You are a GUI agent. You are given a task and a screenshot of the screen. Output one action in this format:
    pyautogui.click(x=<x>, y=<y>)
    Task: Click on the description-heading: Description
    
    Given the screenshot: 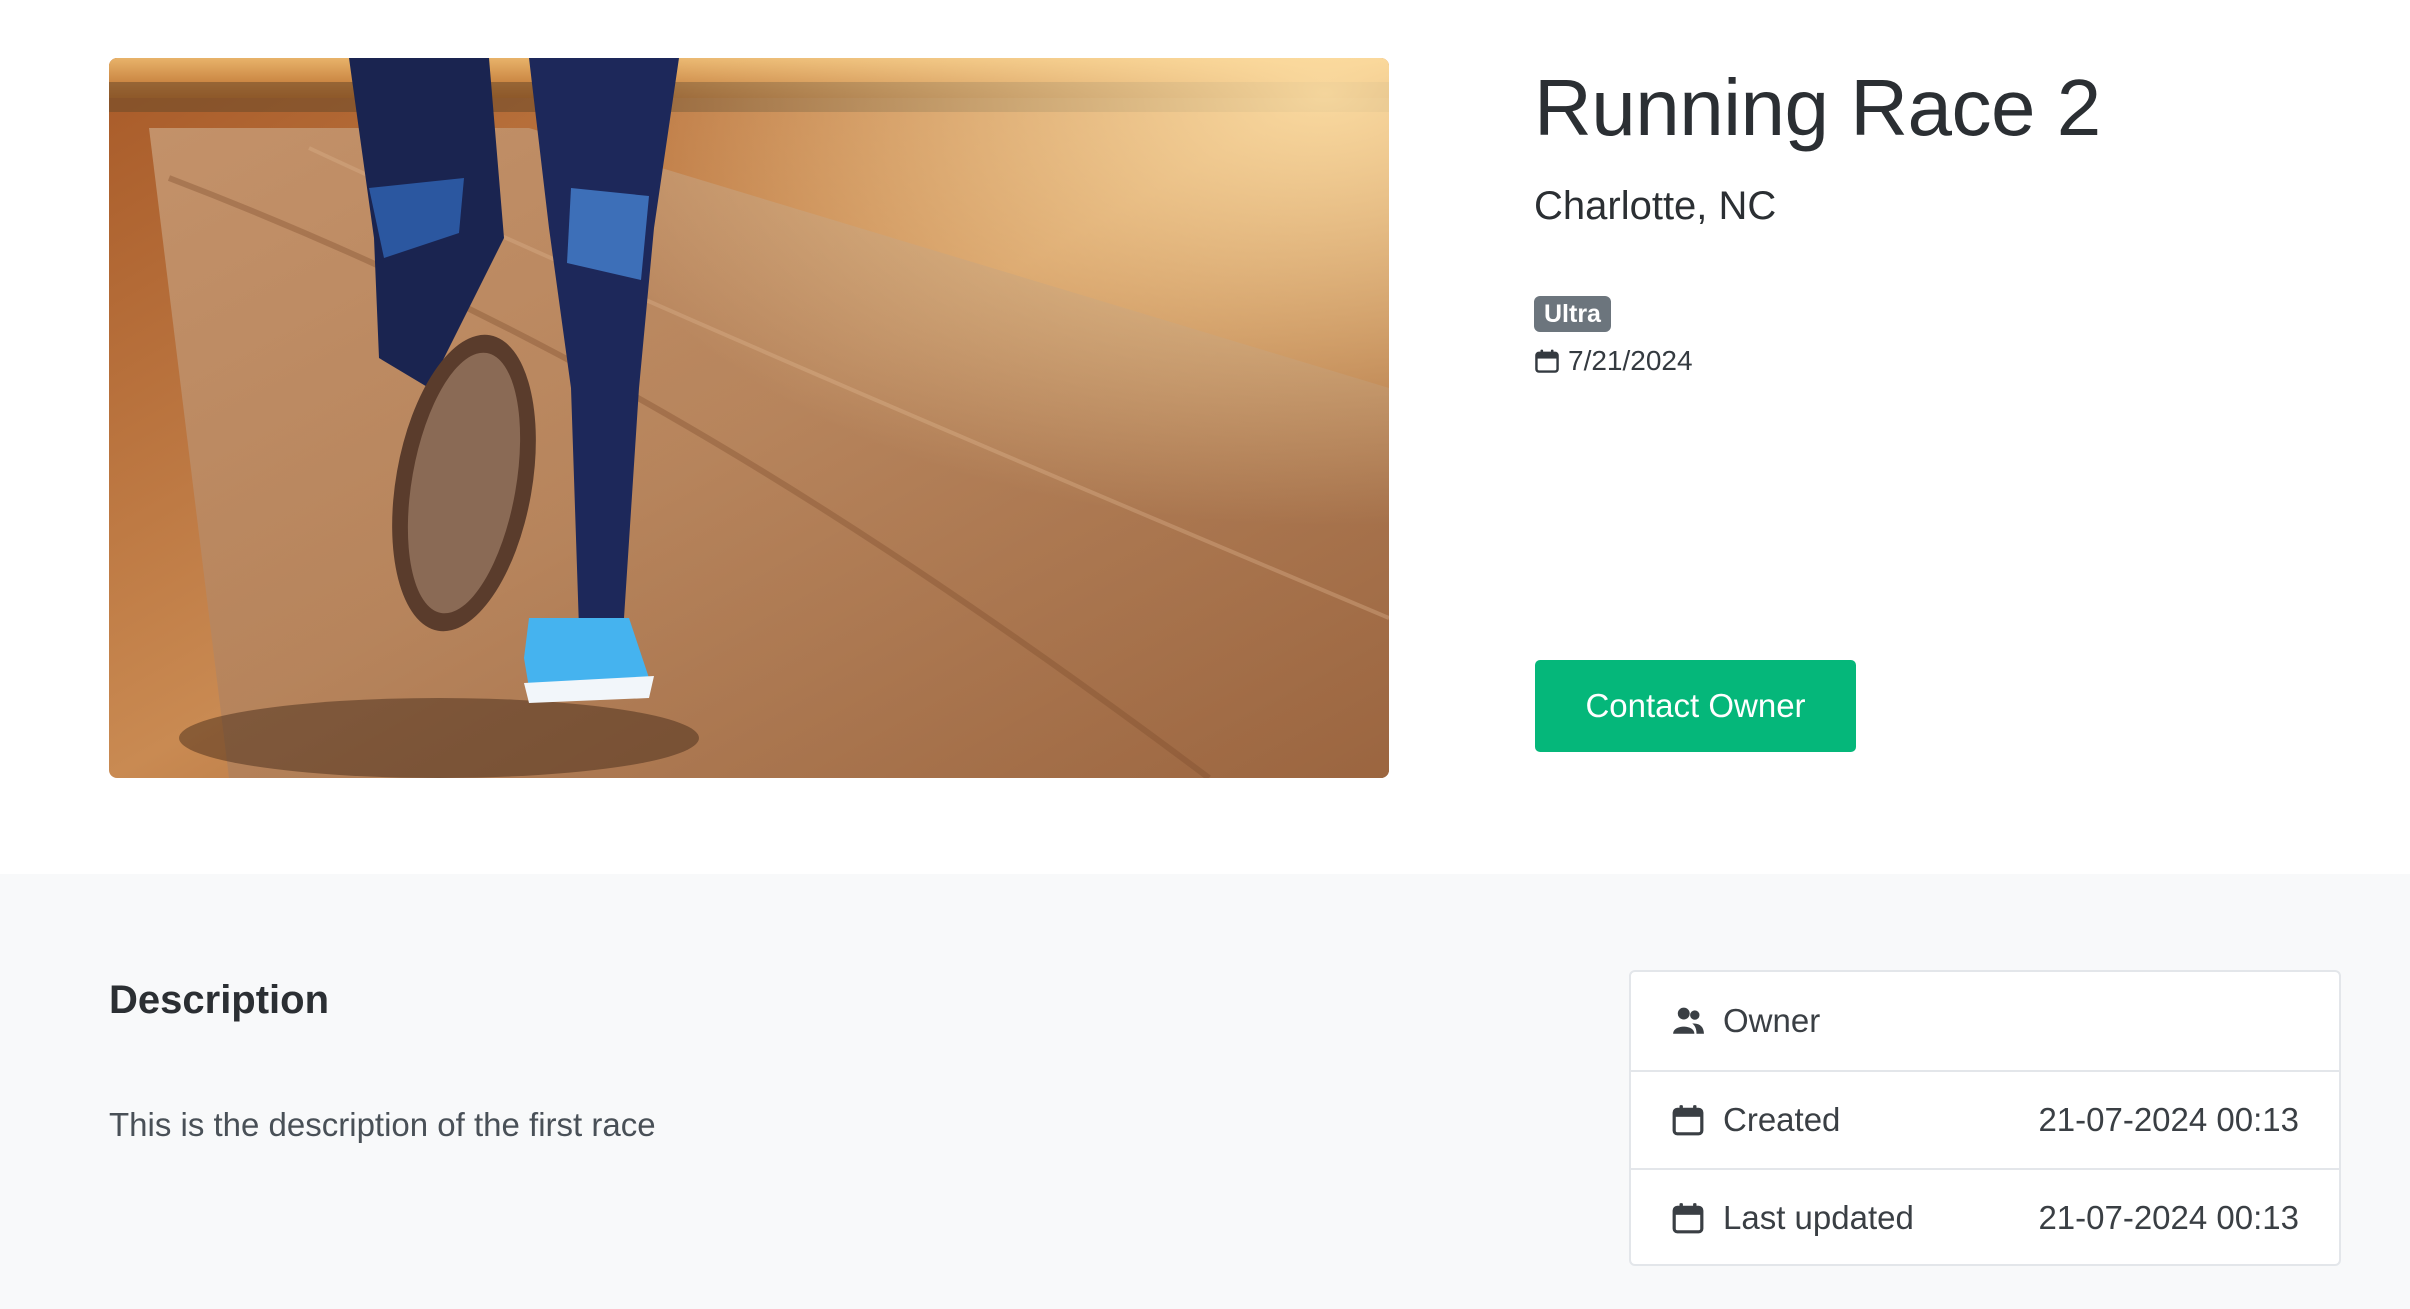 What is the action you would take?
    pyautogui.click(x=219, y=1000)
    